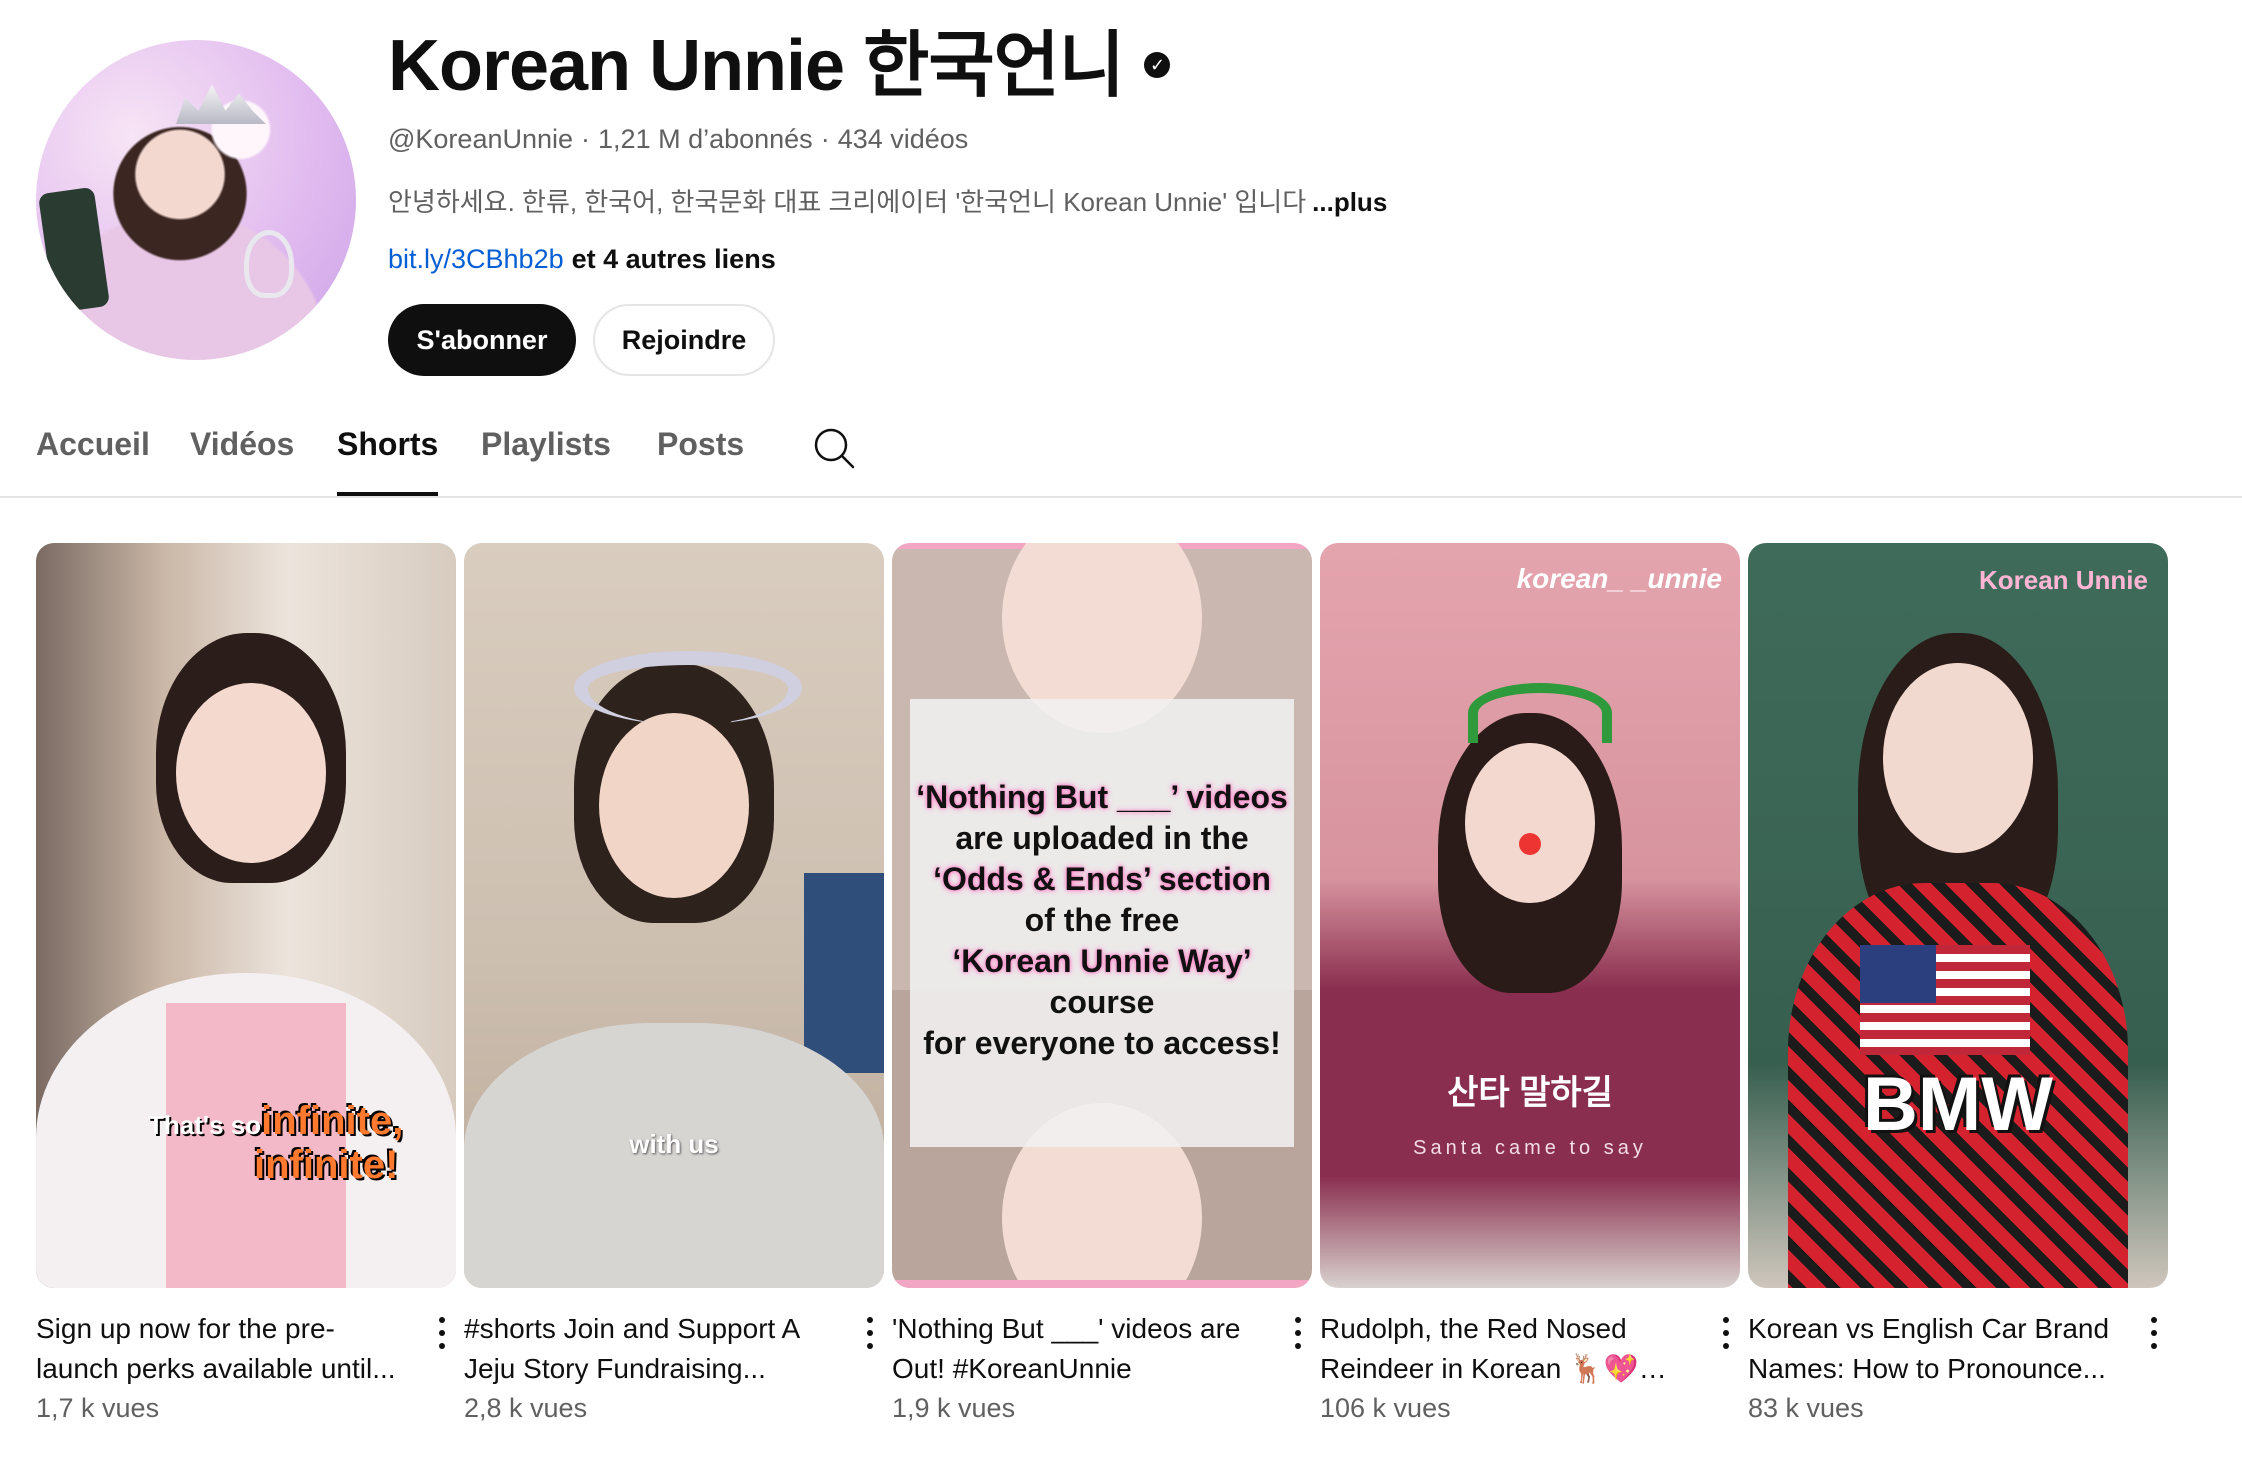  I want to click on overlay-caption: 산타 말하길, so click(1530, 1093).